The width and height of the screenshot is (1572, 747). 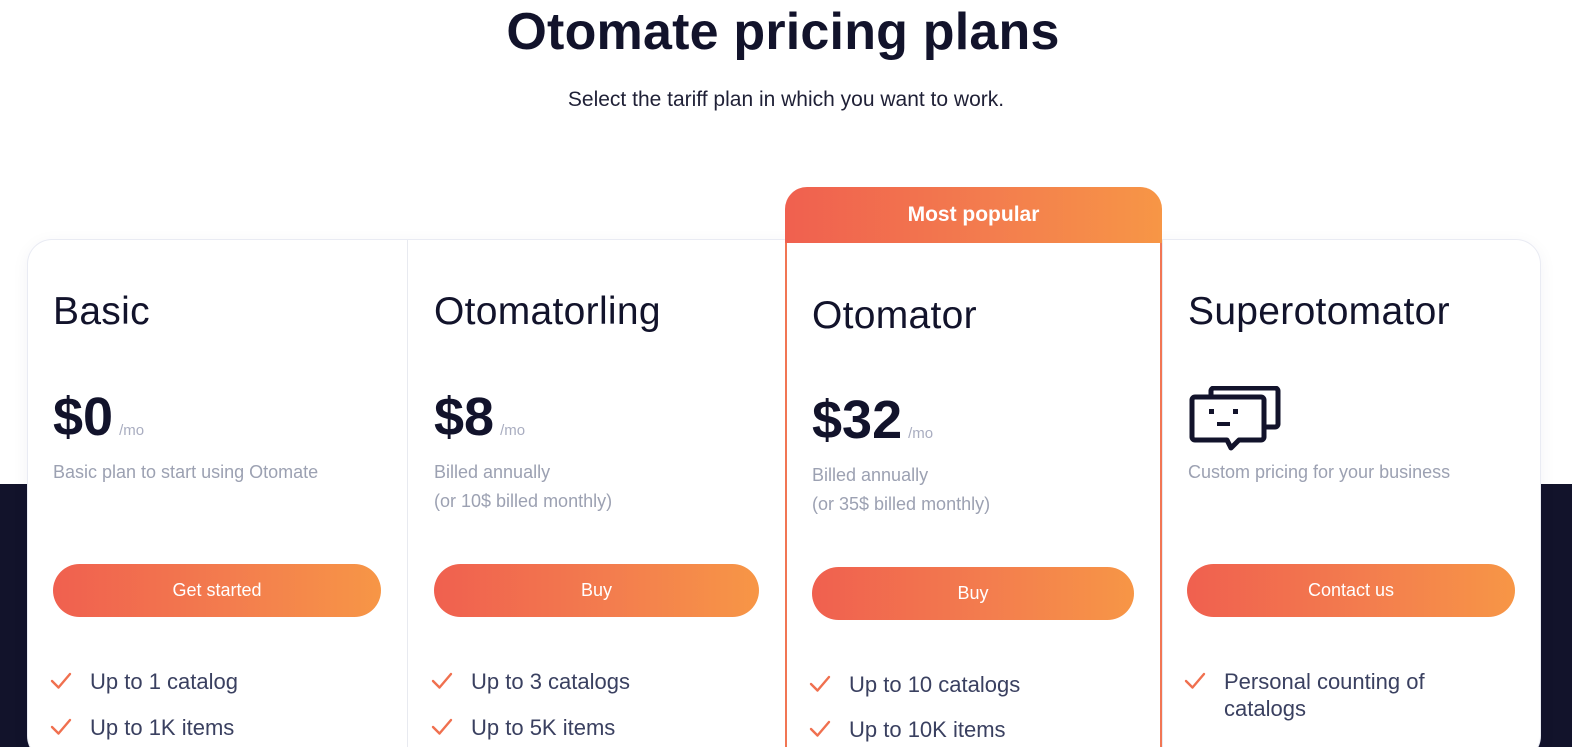 I want to click on feature-item: Up to 5K items, so click(x=530, y=727).